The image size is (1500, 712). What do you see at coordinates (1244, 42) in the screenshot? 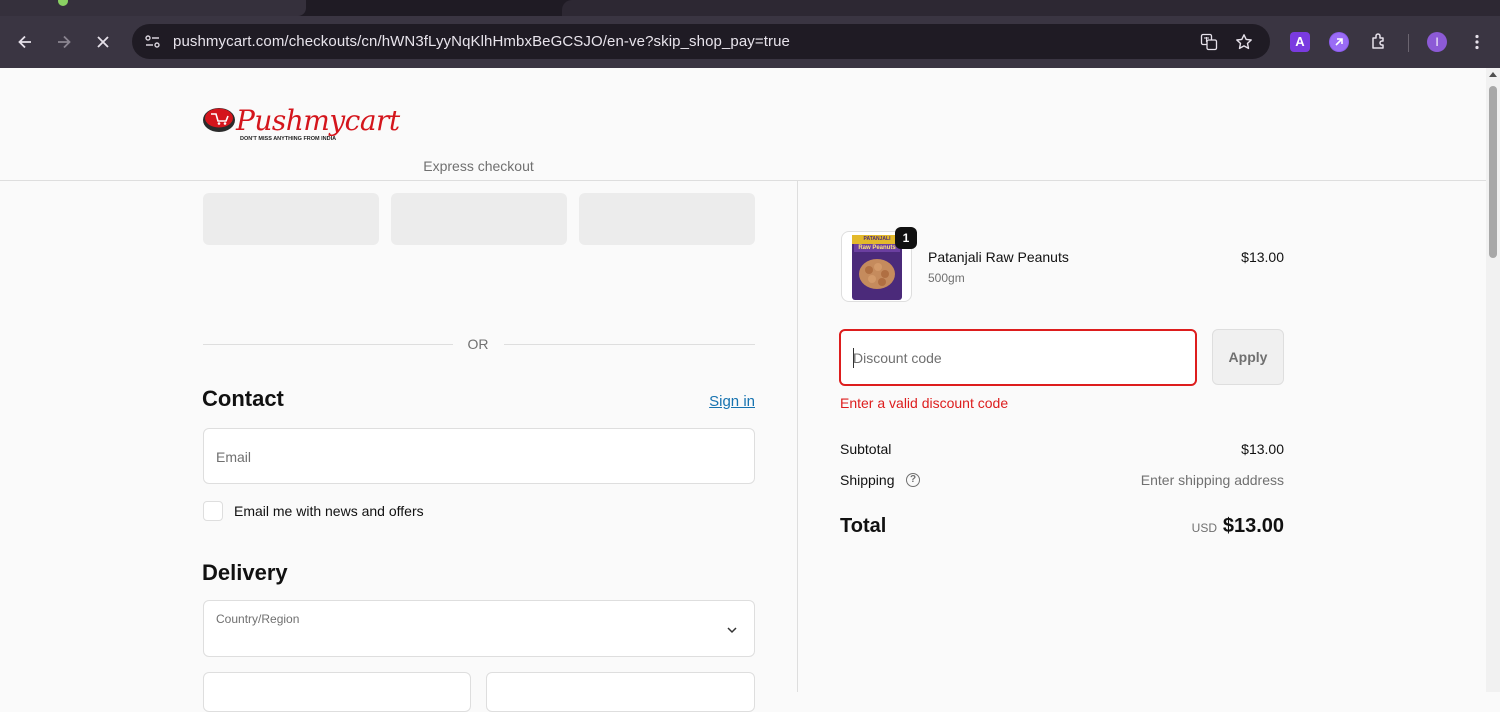
I see `bookmark-star-icon` at bounding box center [1244, 42].